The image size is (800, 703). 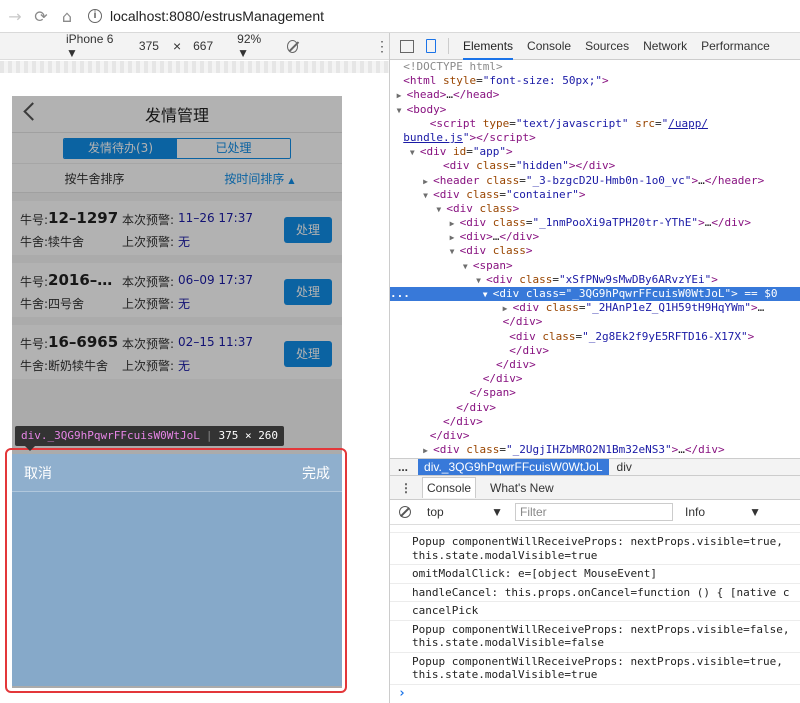 I want to click on tab-network: Network, so click(x=665, y=46).